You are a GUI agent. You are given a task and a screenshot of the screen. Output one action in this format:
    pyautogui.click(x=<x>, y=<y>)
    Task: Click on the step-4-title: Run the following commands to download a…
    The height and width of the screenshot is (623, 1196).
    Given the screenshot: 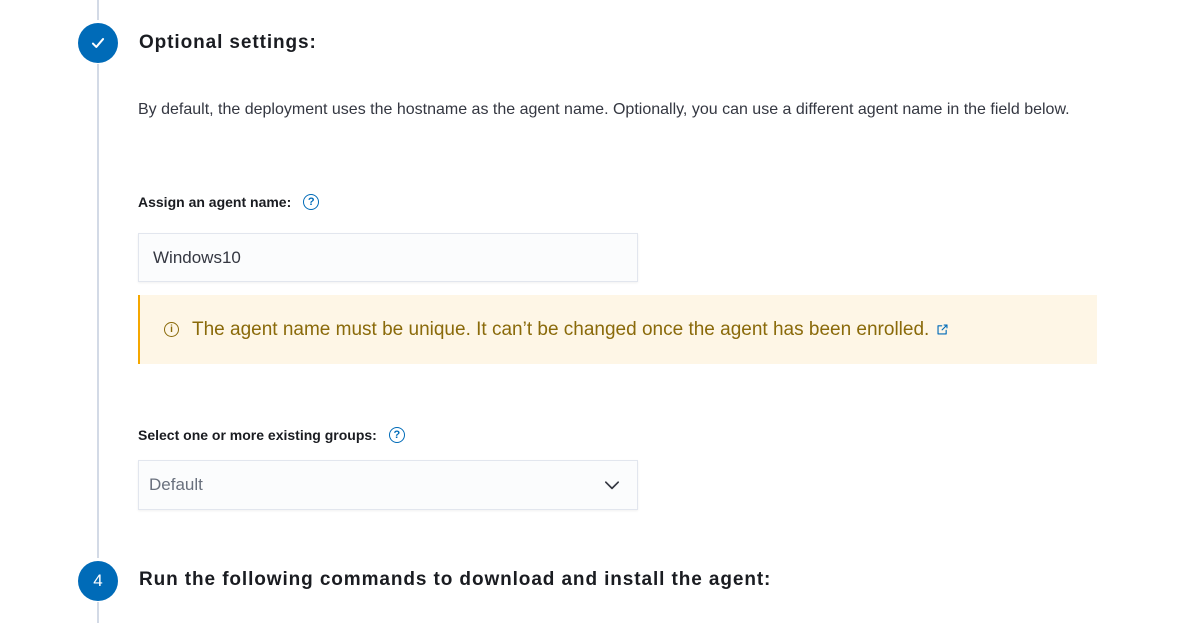 What is the action you would take?
    pyautogui.click(x=455, y=579)
    